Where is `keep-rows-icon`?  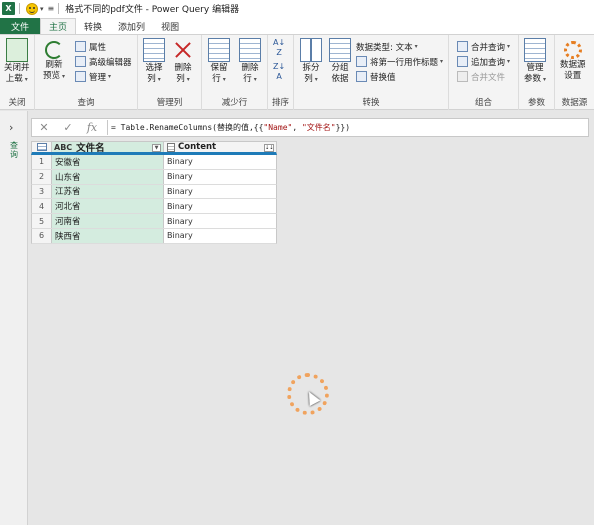 keep-rows-icon is located at coordinates (219, 50).